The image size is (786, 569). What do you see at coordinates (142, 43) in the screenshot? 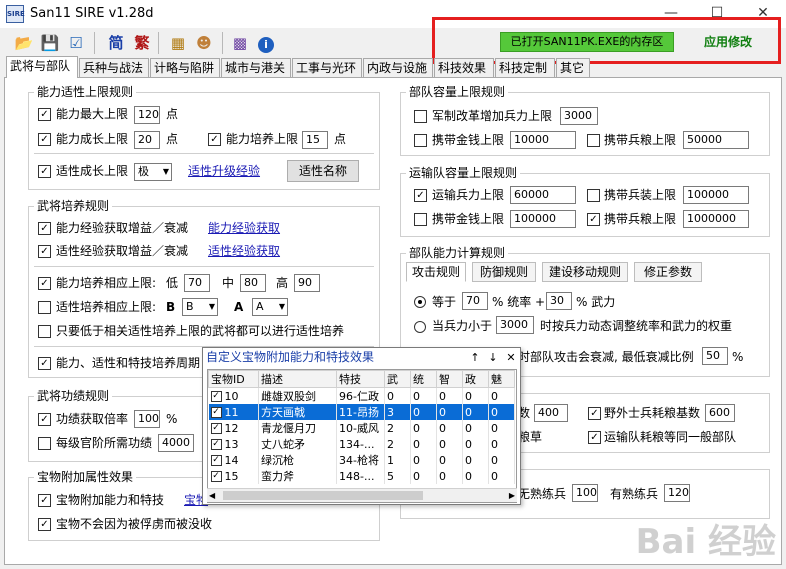
I see `traditional-chinese-button: 繁` at bounding box center [142, 43].